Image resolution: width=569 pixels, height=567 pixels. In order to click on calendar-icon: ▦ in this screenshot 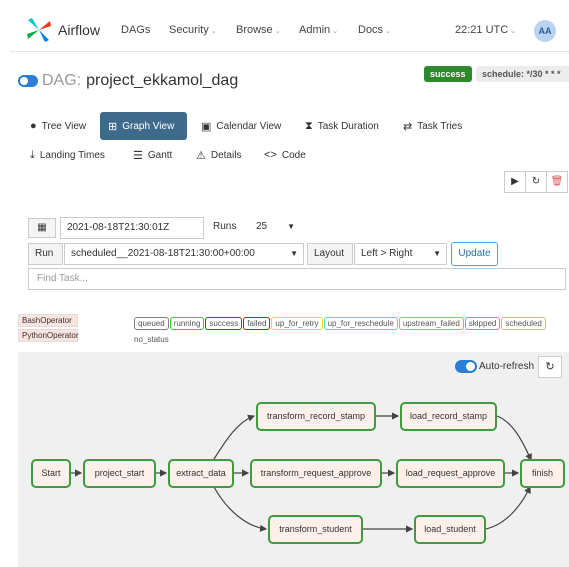, I will do `click(42, 227)`.